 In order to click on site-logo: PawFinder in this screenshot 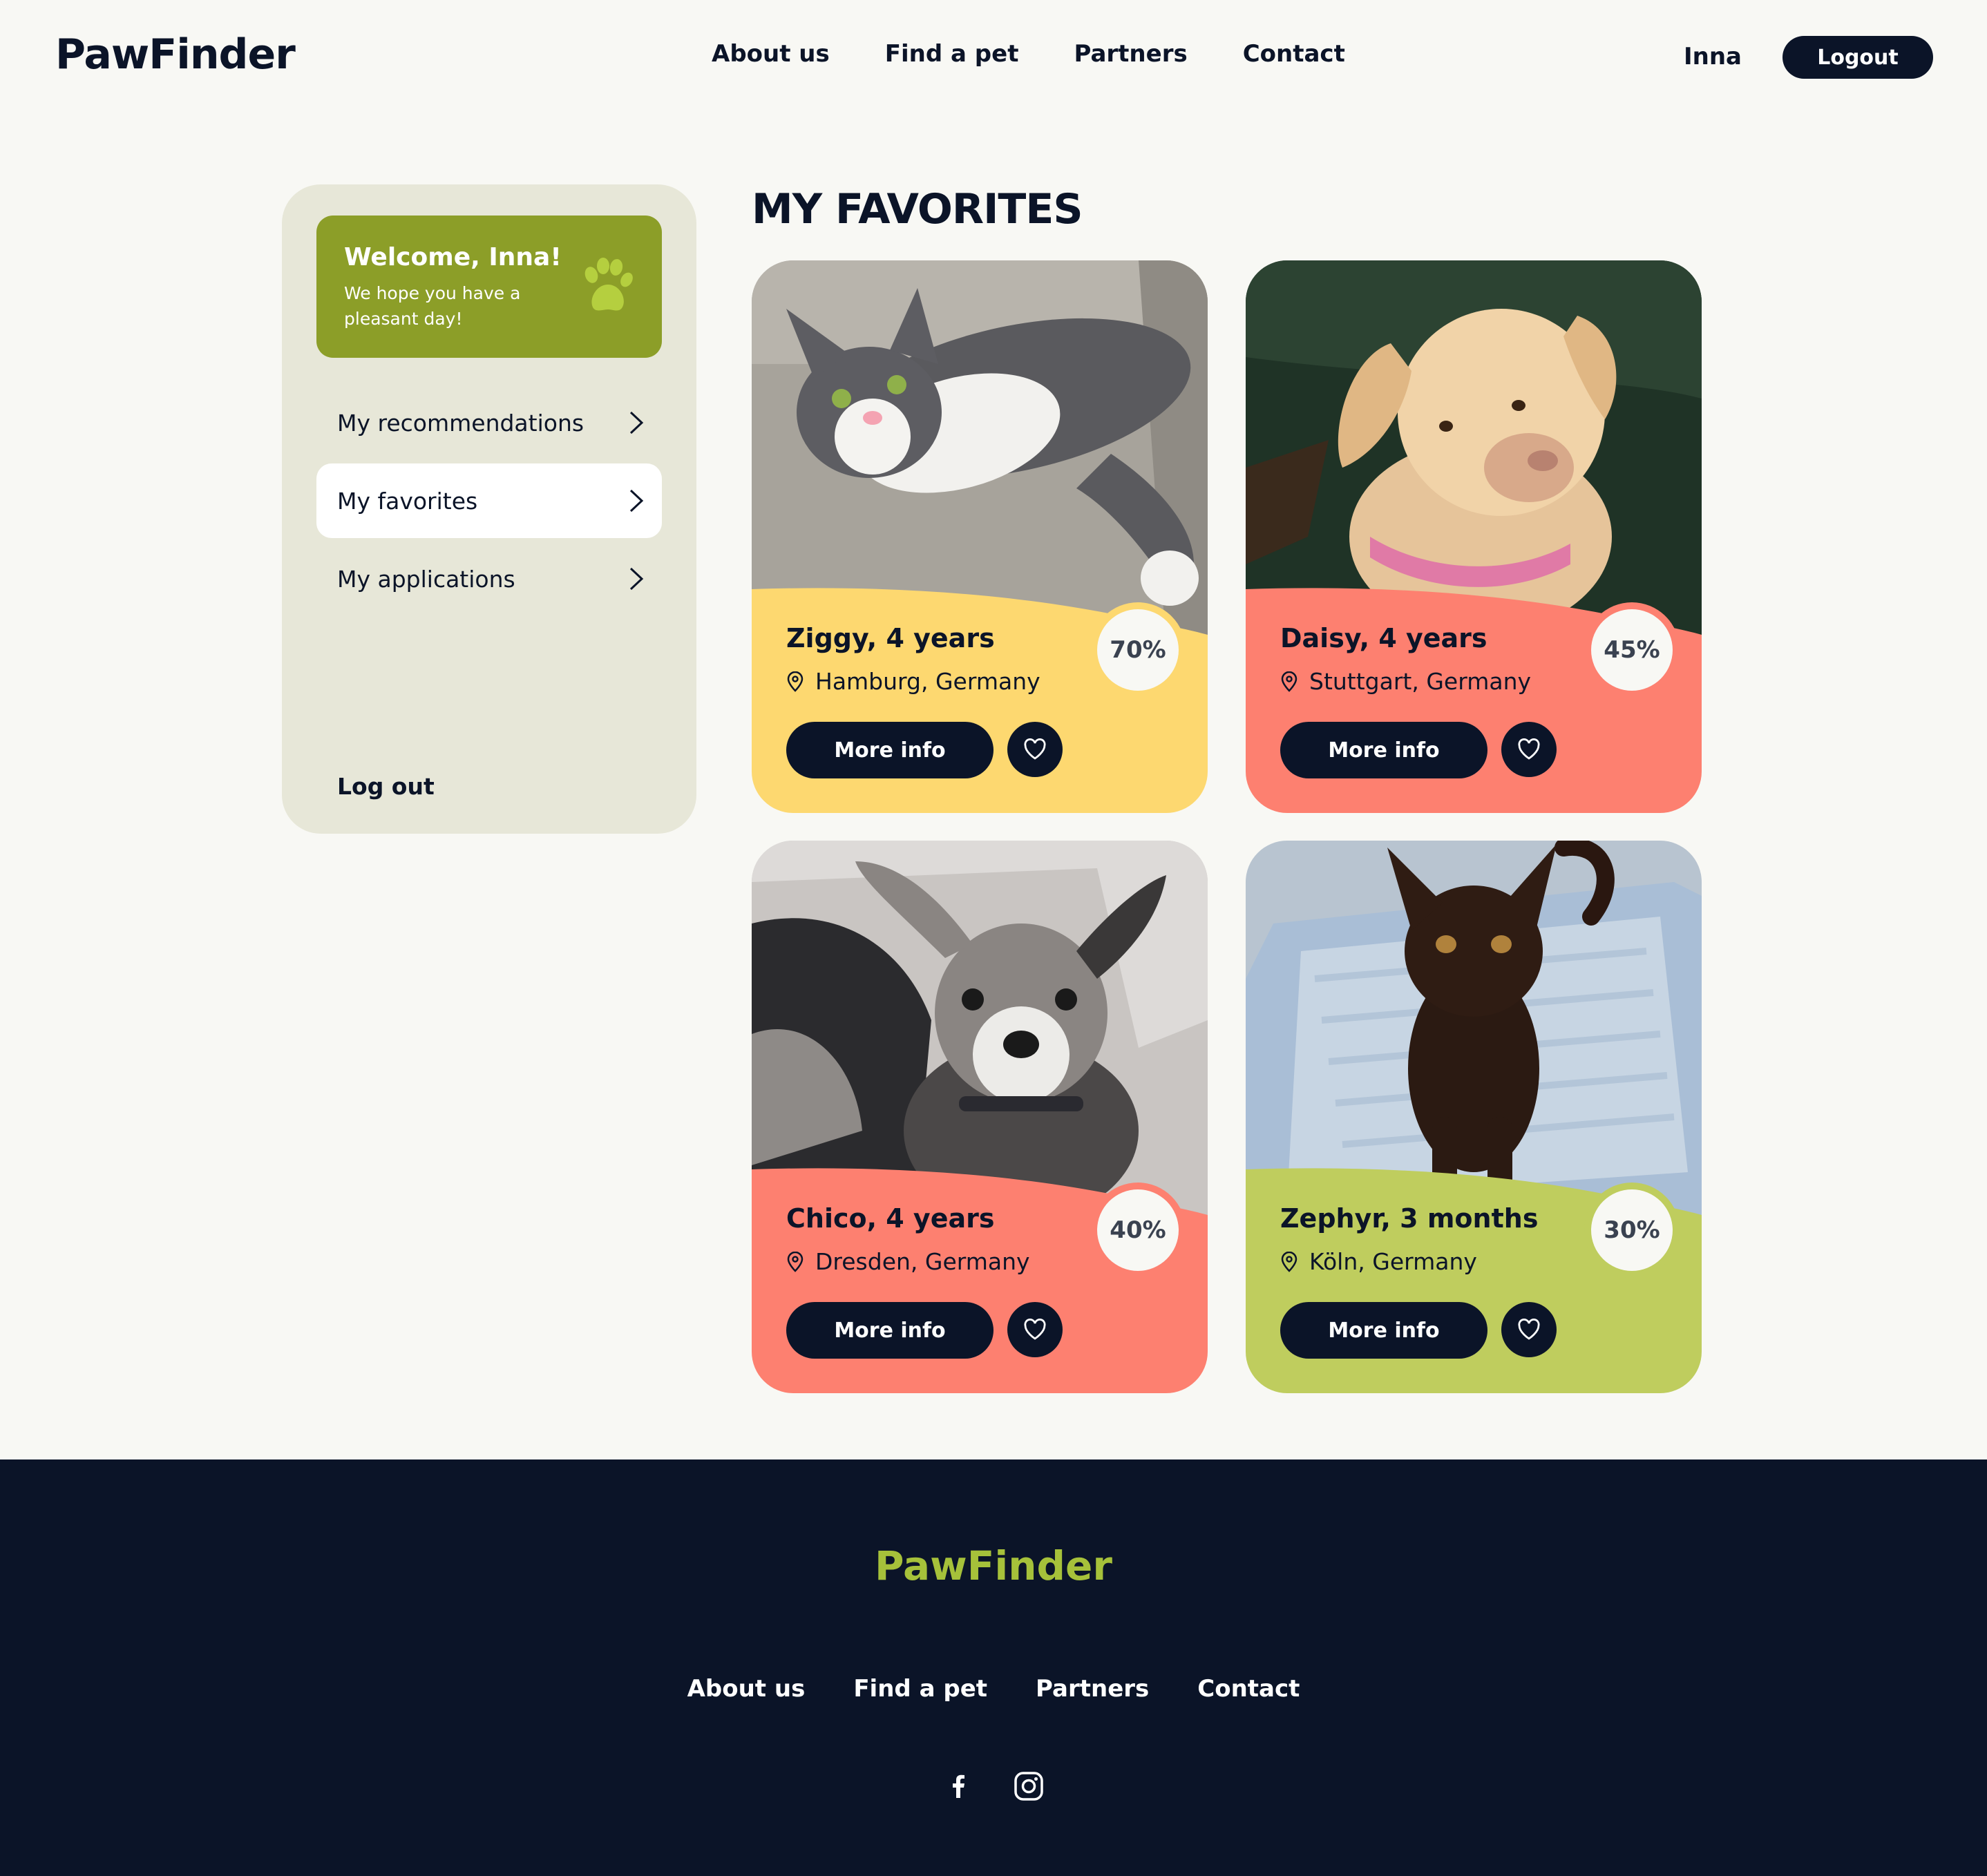, I will do `click(175, 54)`.